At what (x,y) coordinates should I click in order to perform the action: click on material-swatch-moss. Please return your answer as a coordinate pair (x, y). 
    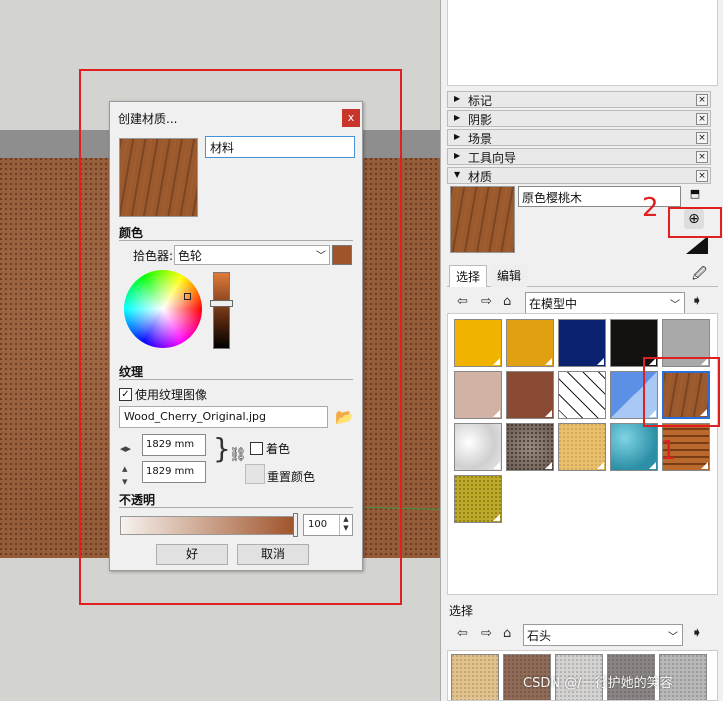
    Looking at the image, I should click on (478, 499).